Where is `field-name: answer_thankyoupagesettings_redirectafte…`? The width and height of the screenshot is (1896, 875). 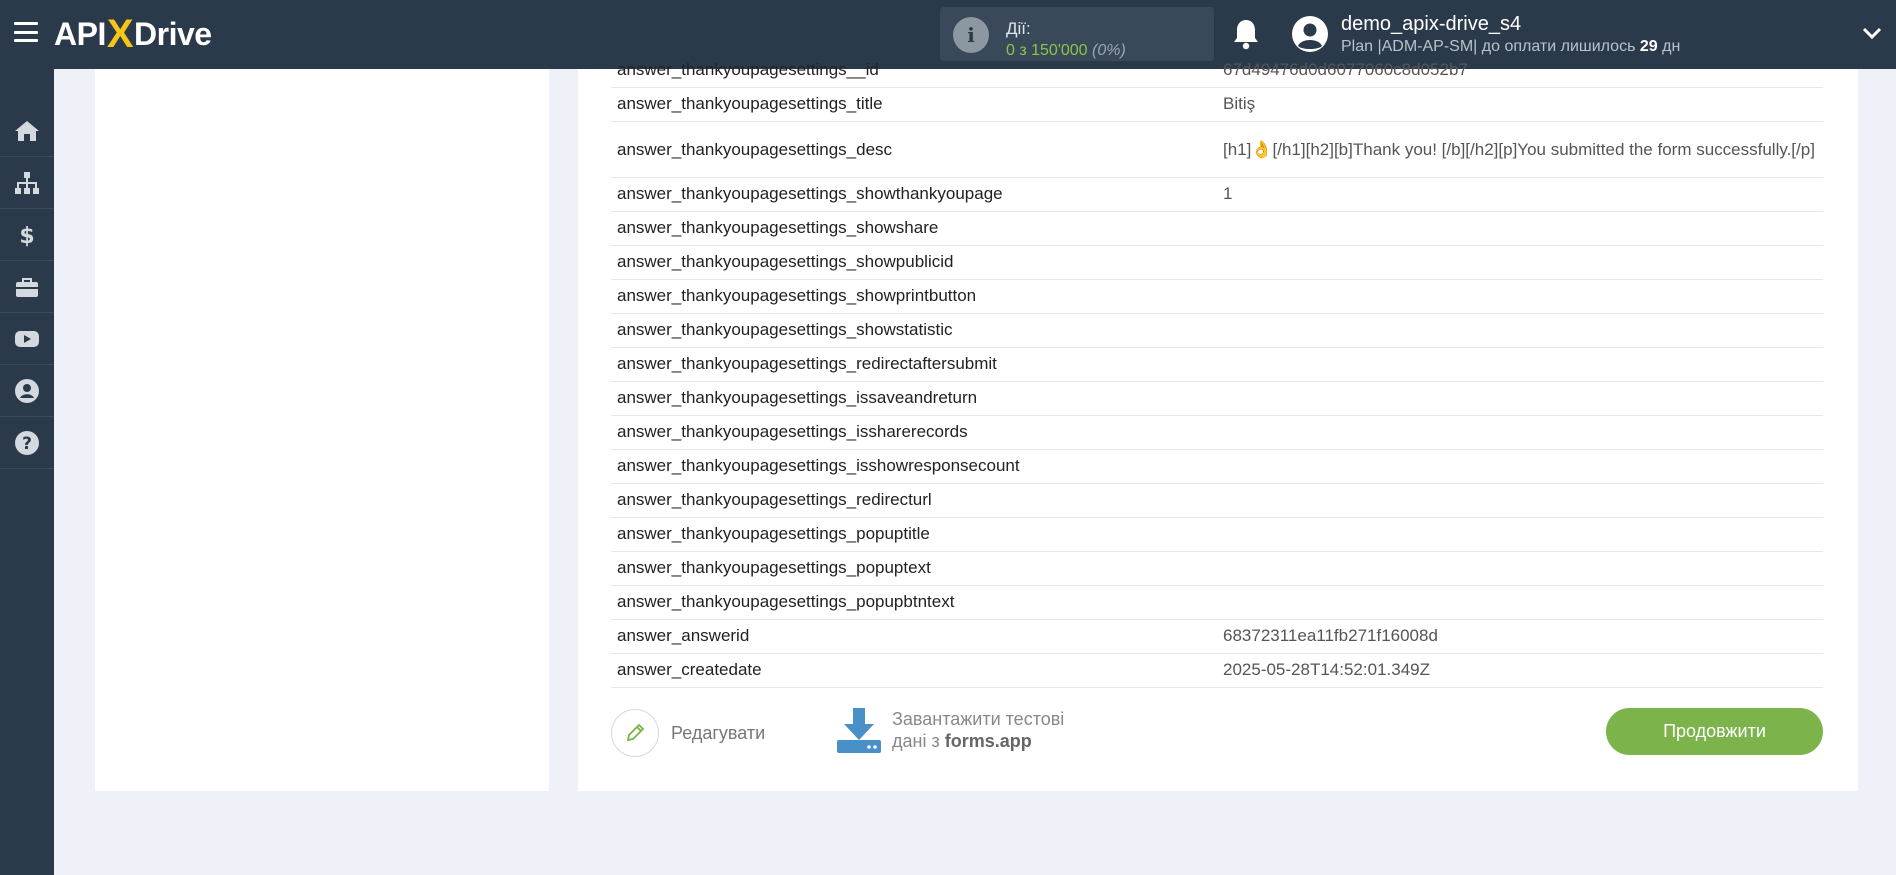 field-name: answer_thankyoupagesettings_redirectafte… is located at coordinates (914, 364).